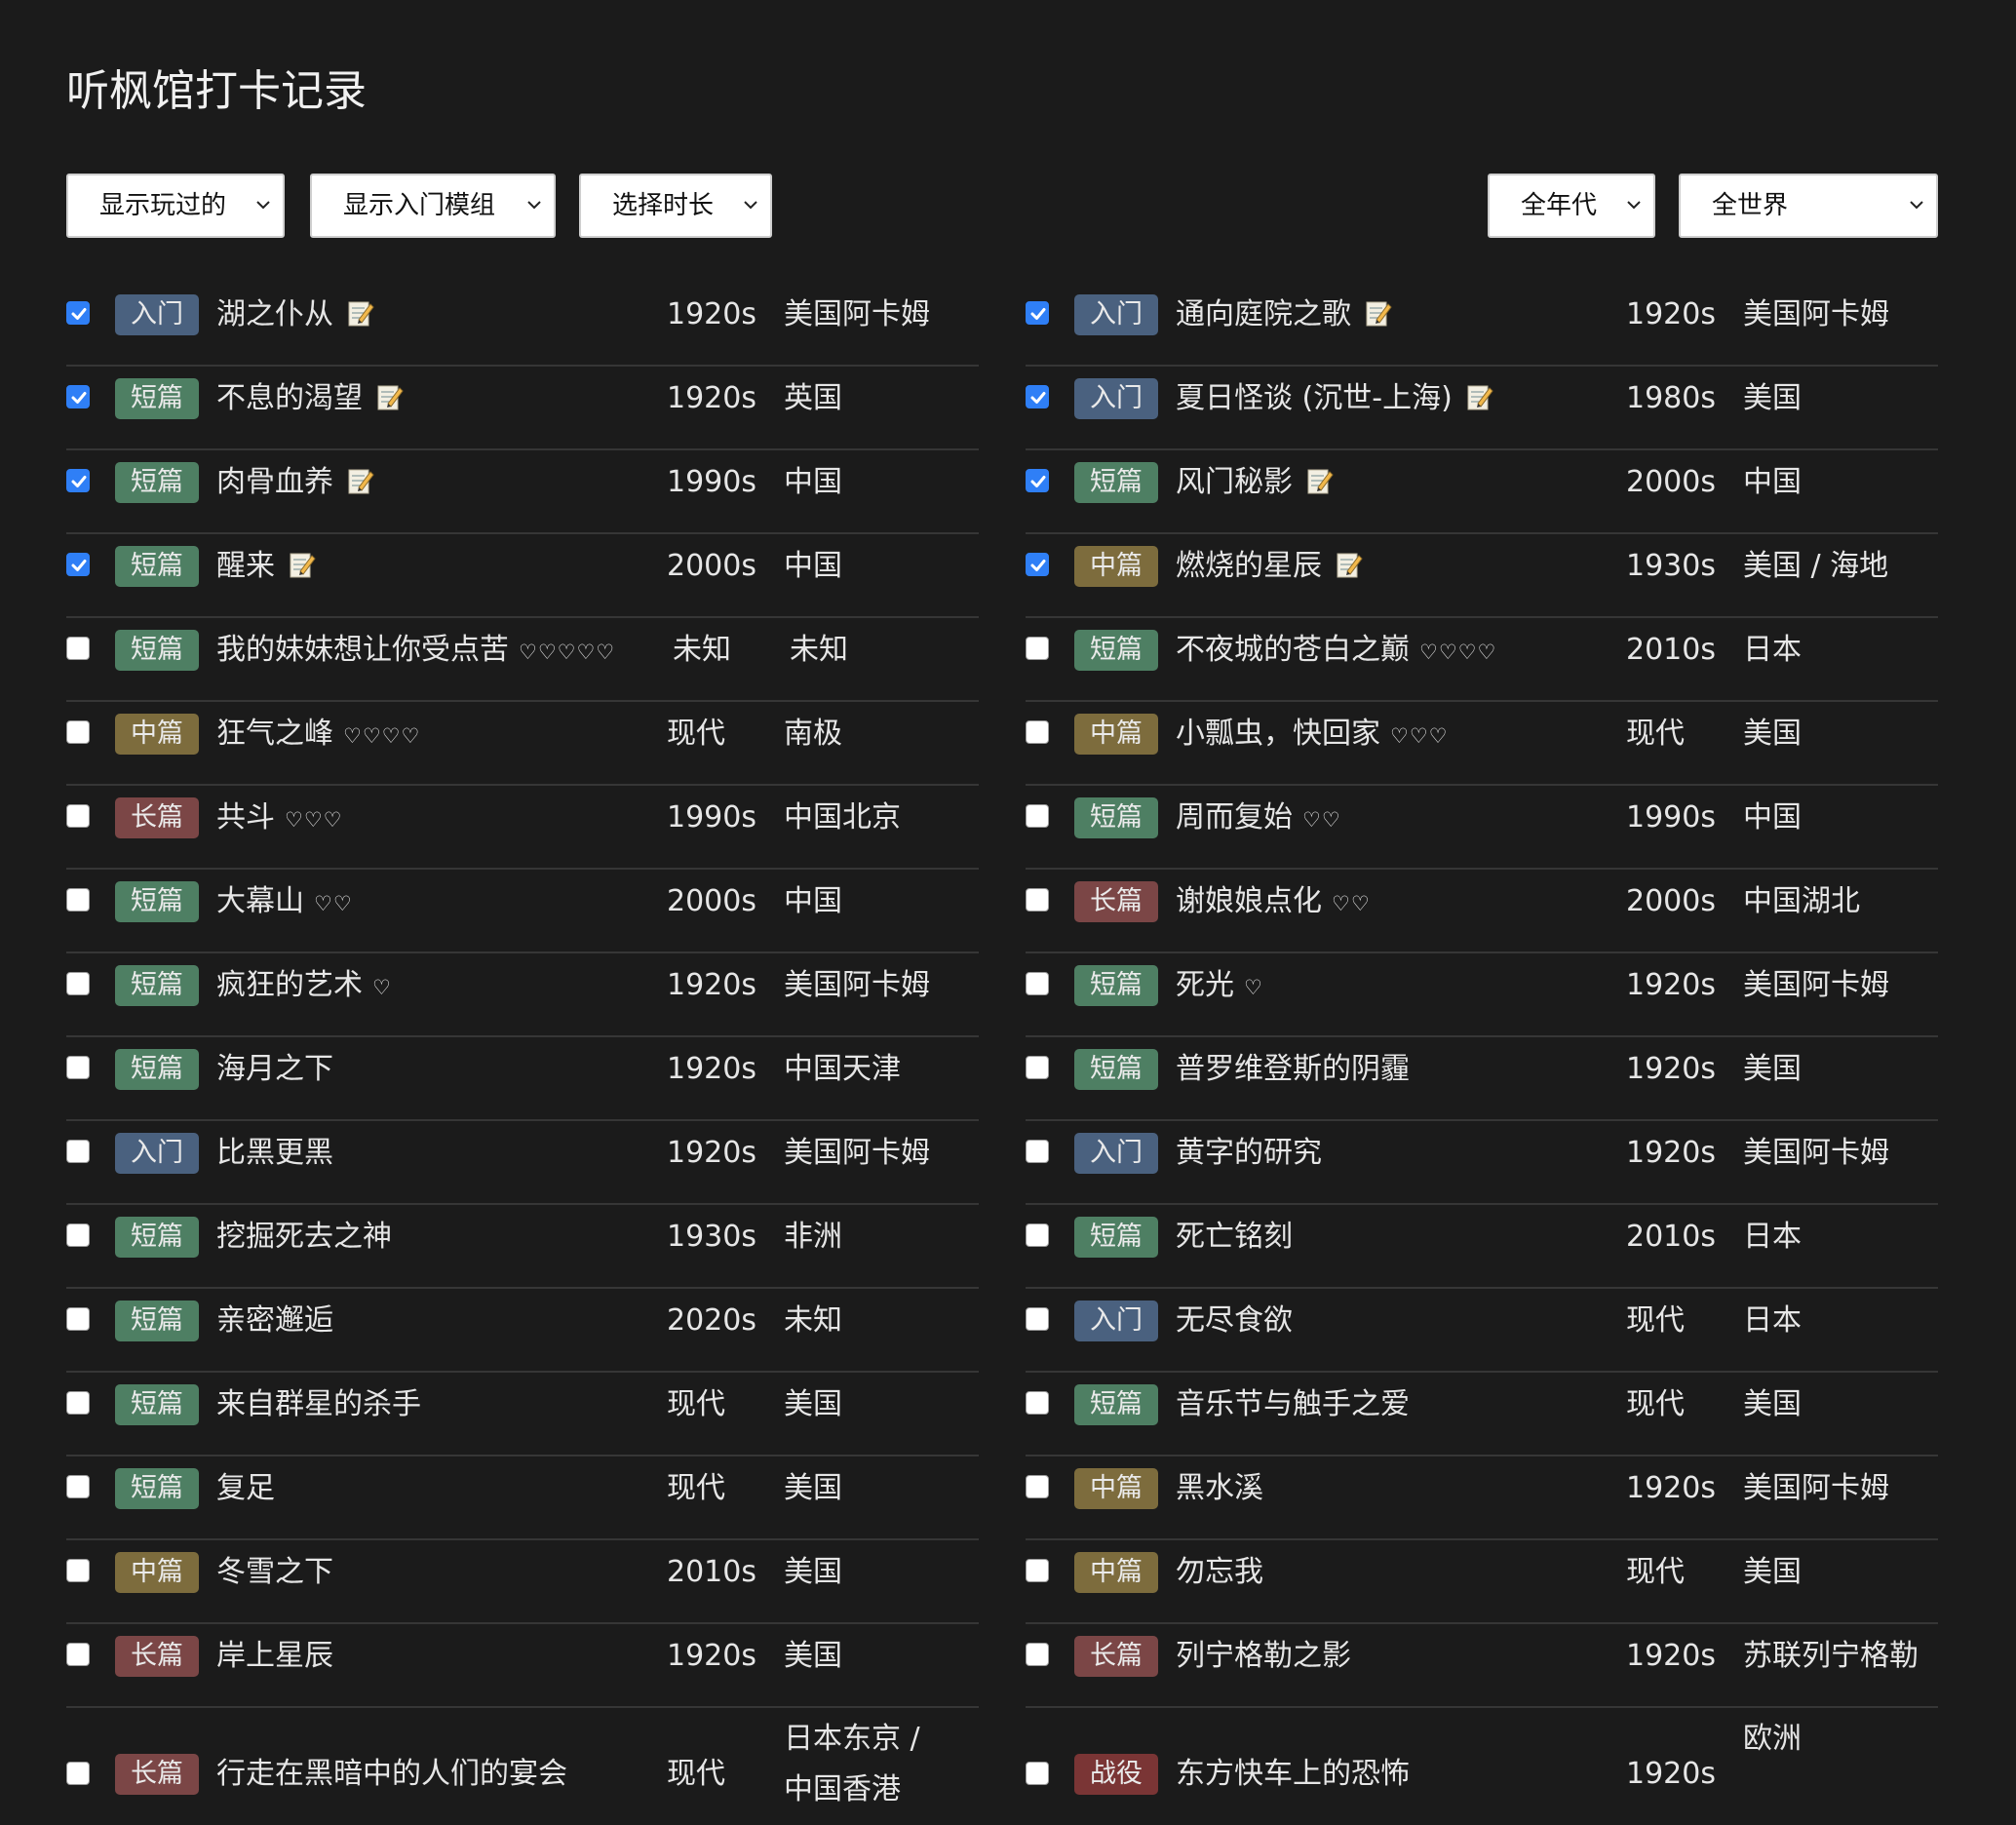 The width and height of the screenshot is (2016, 1825). Describe the element at coordinates (318, 734) in the screenshot. I see `scenario-name: 狂气之峰 ♡♡♡♡` at that location.